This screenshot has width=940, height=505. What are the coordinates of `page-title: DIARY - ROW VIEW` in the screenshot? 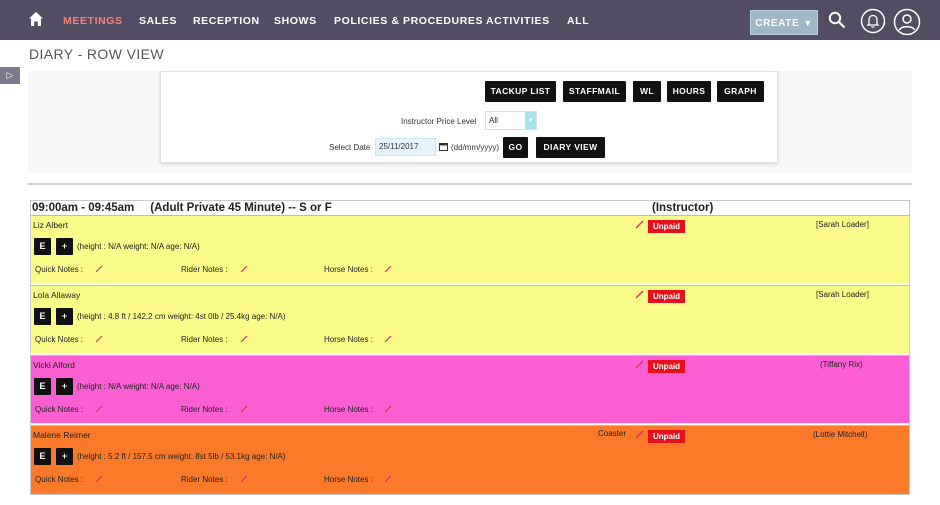 It's located at (97, 54).